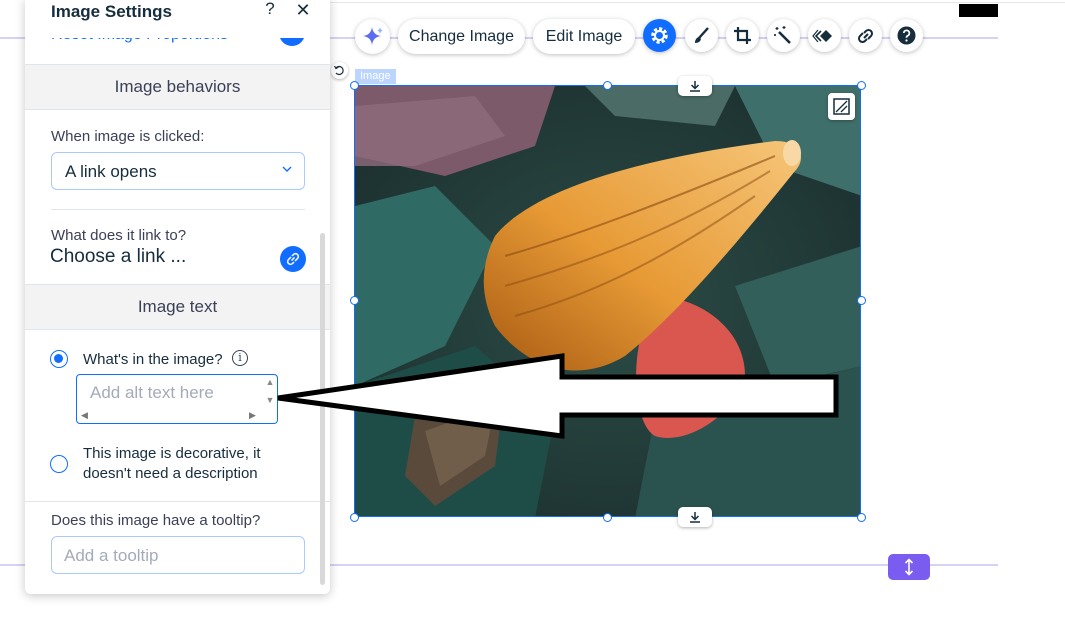 This screenshot has height=622, width=1065. What do you see at coordinates (558, 396) in the screenshot?
I see `annotation-arrow` at bounding box center [558, 396].